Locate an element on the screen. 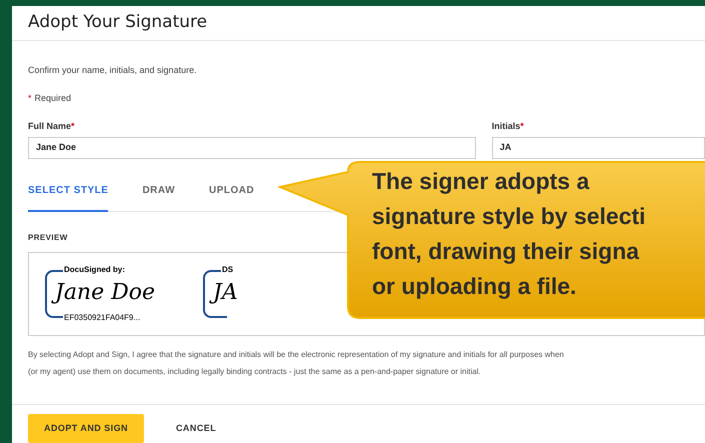 The image size is (705, 443). stamp-header: DocuSigned by: is located at coordinates (94, 270).